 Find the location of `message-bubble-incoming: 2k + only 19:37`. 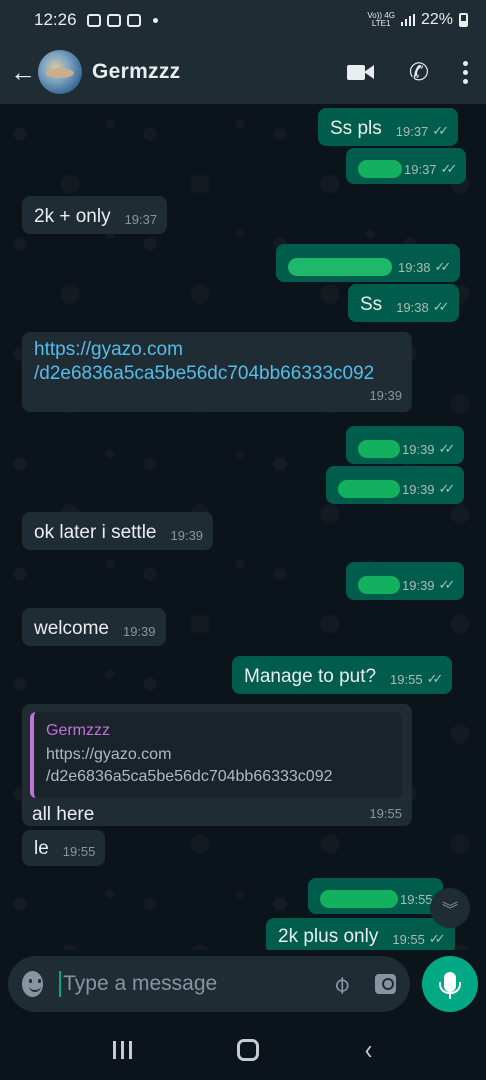

message-bubble-incoming: 2k + only 19:37 is located at coordinates (95, 215).